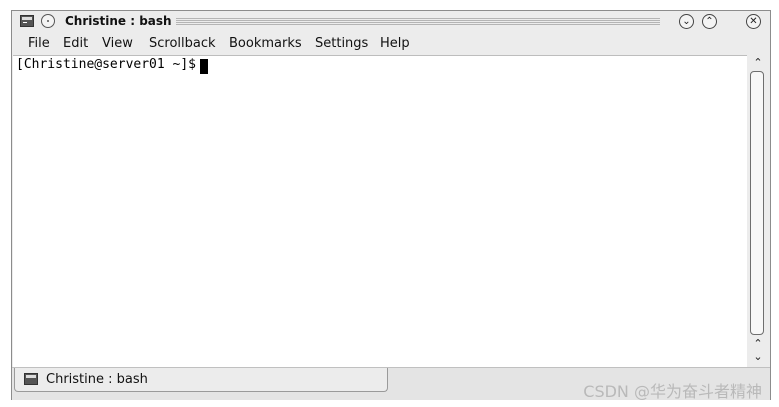  Describe the element at coordinates (709, 21) in the screenshot. I see `maximize-button: ⌃` at that location.